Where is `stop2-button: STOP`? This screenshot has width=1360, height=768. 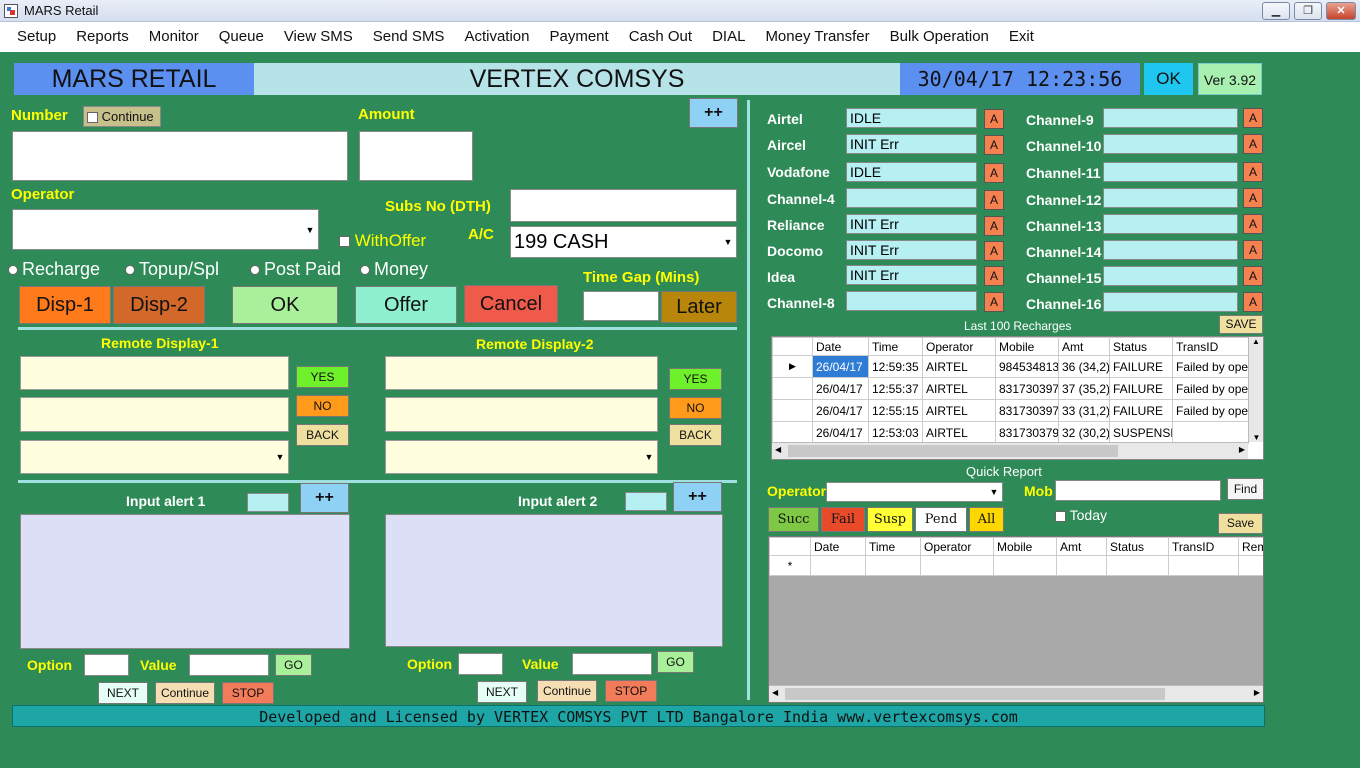
stop2-button: STOP is located at coordinates (631, 691).